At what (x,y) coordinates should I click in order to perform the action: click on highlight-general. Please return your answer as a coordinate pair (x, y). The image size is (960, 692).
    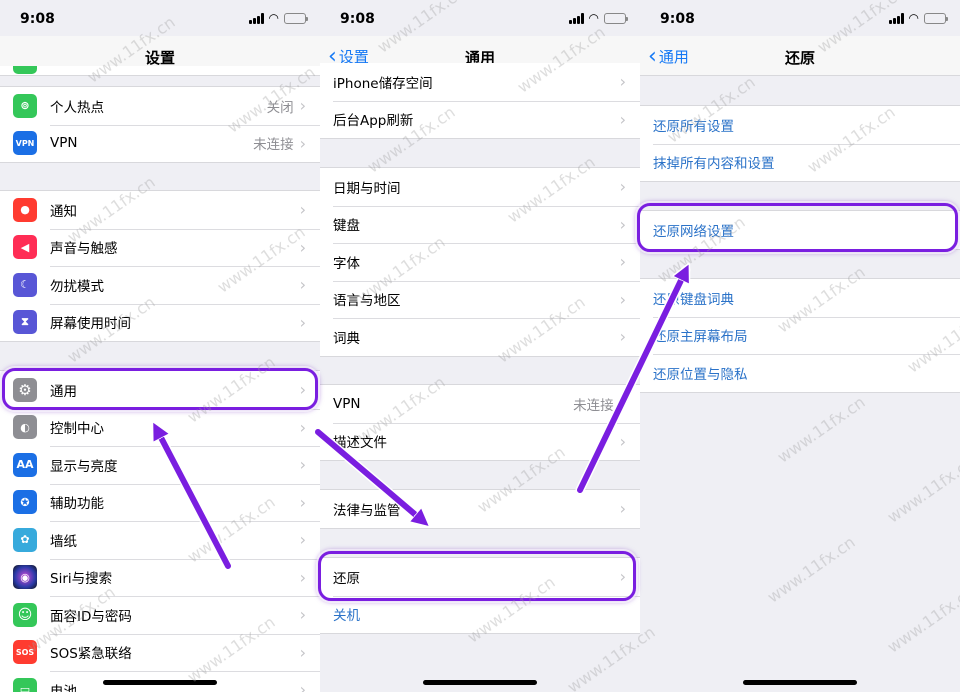
    Looking at the image, I should click on (160, 389).